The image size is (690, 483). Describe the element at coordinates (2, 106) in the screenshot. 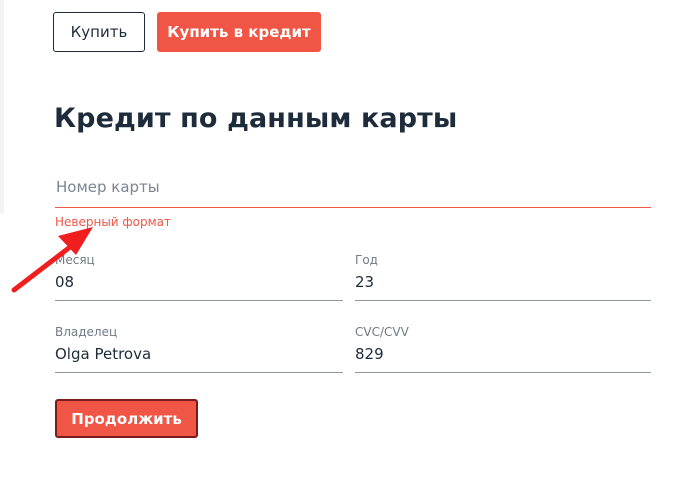

I see `left-edge-divider` at that location.